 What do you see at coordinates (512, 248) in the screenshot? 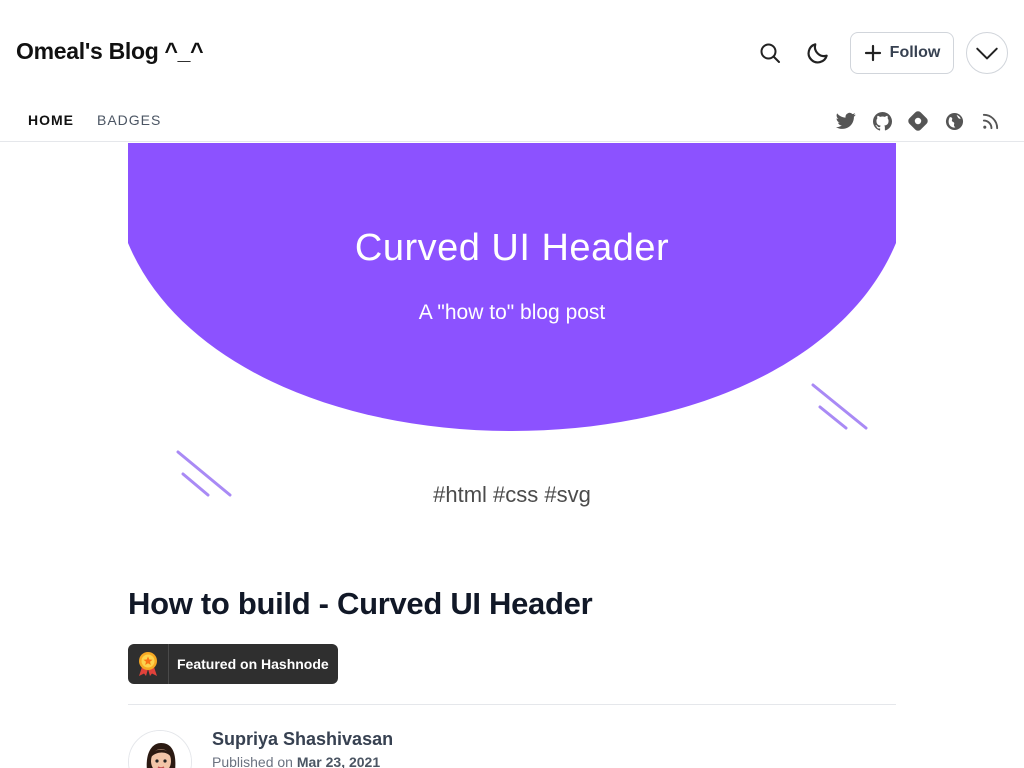
I see `cover-title: Curved UI Header` at bounding box center [512, 248].